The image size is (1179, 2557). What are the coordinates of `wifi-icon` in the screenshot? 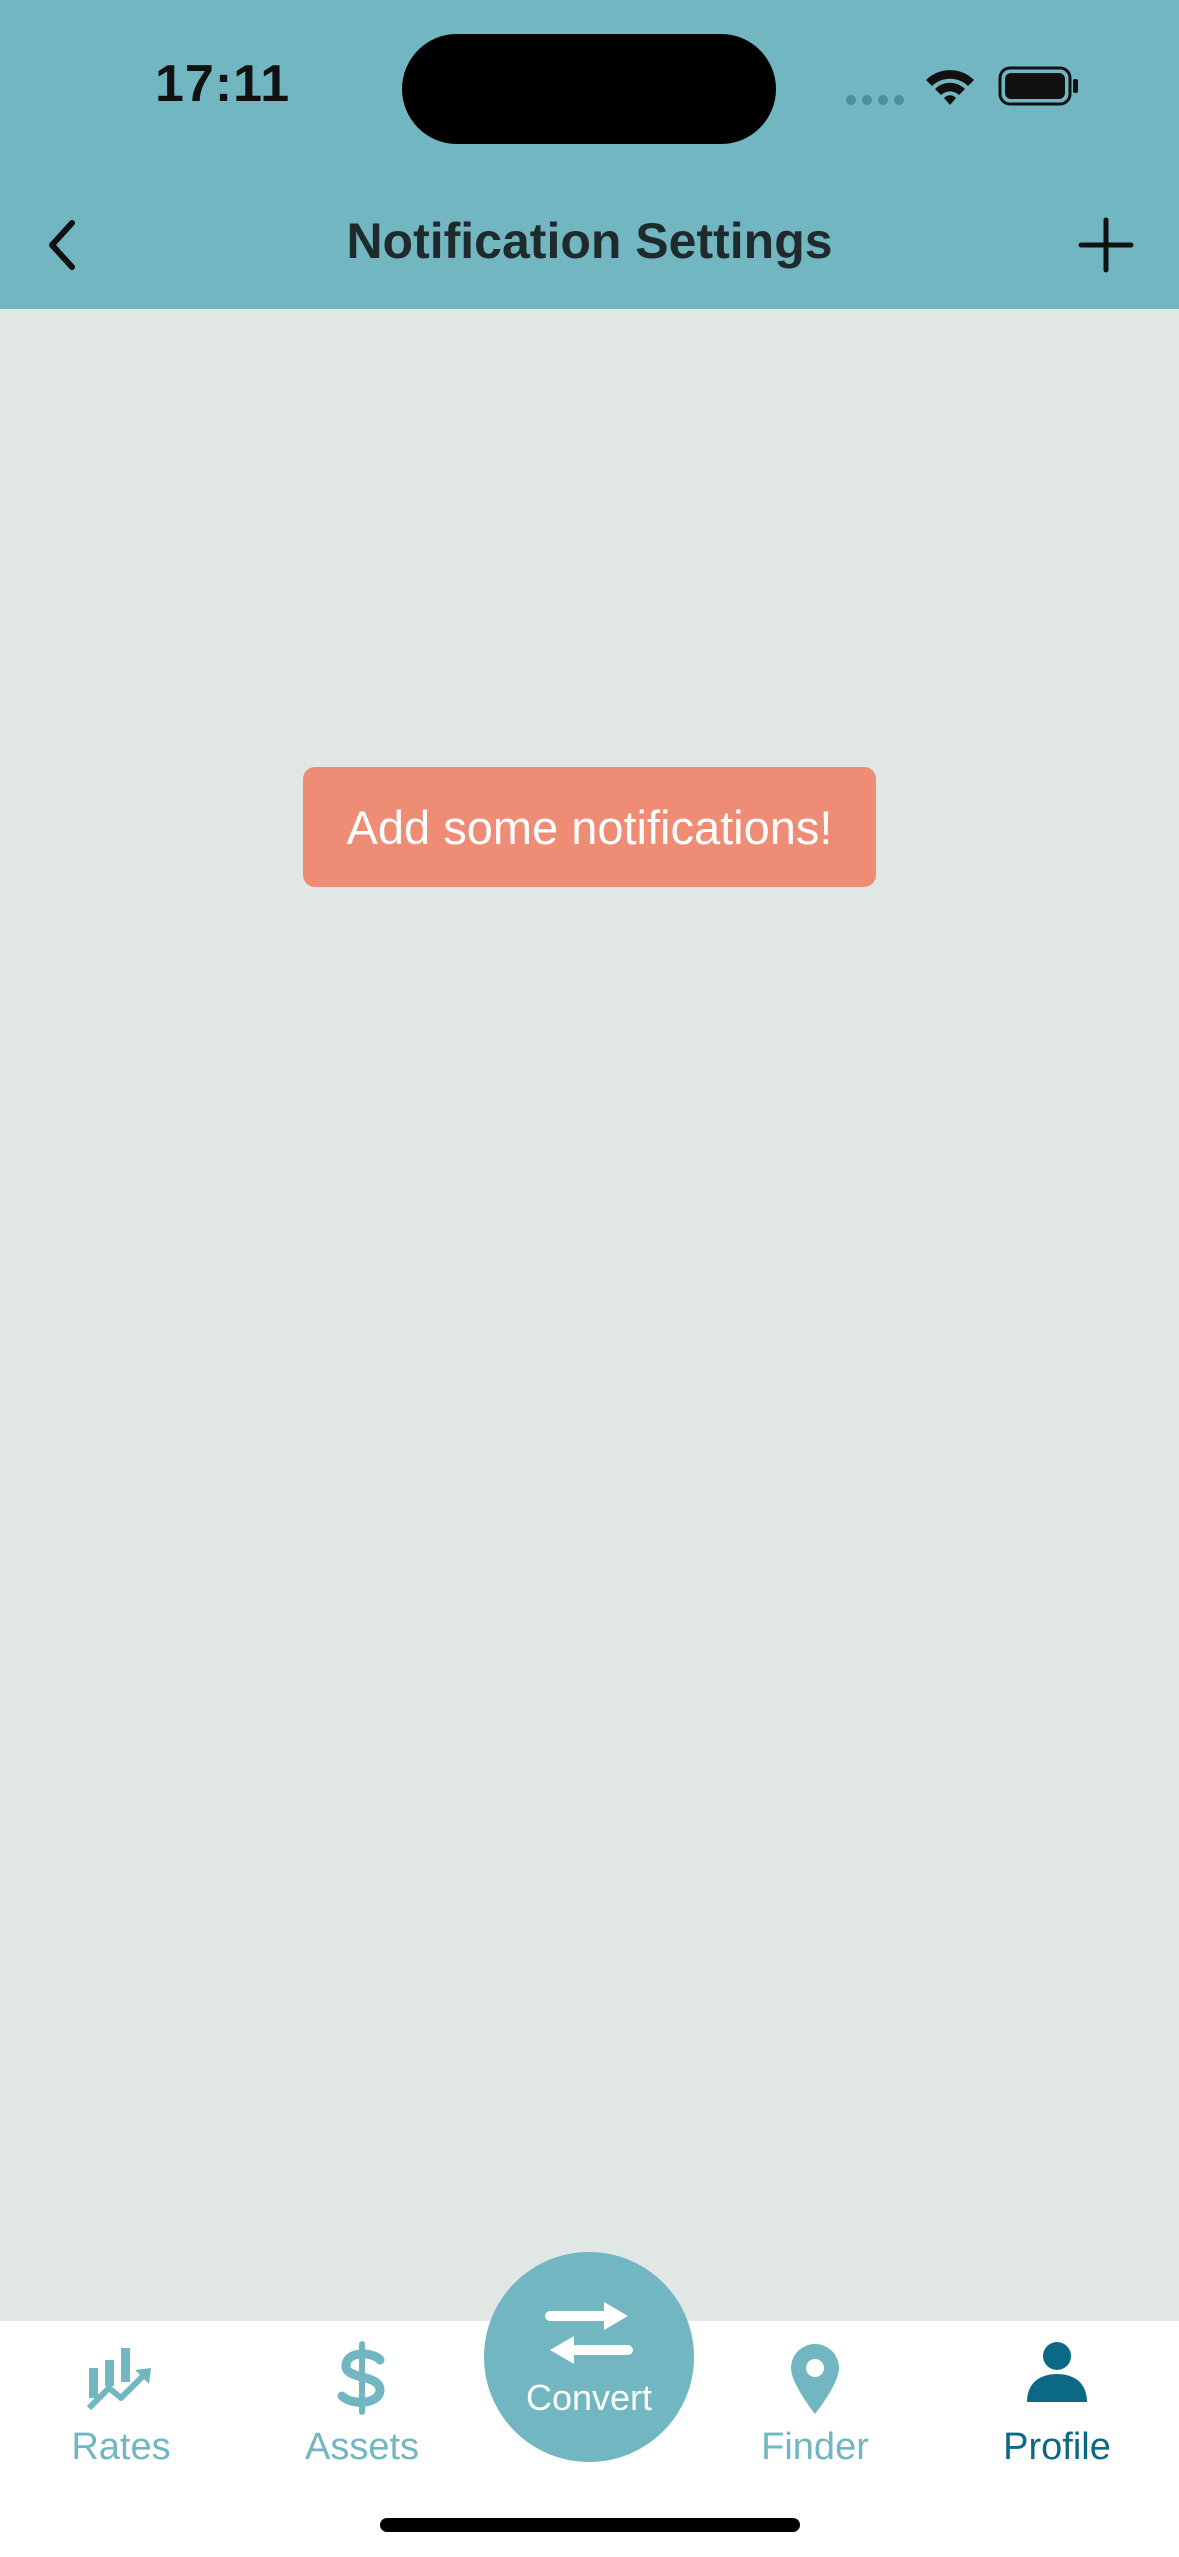 It's located at (950, 87).